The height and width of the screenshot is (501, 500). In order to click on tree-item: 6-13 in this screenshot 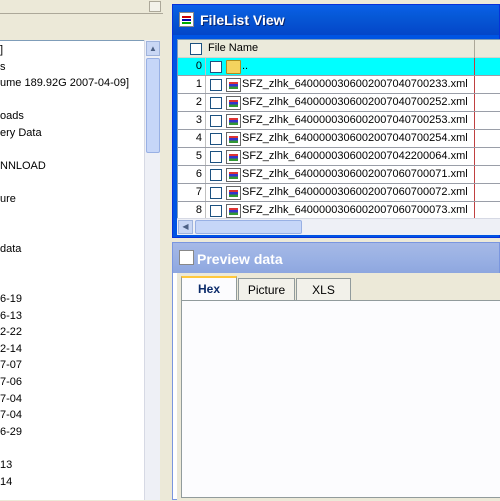, I will do `click(11, 316)`.